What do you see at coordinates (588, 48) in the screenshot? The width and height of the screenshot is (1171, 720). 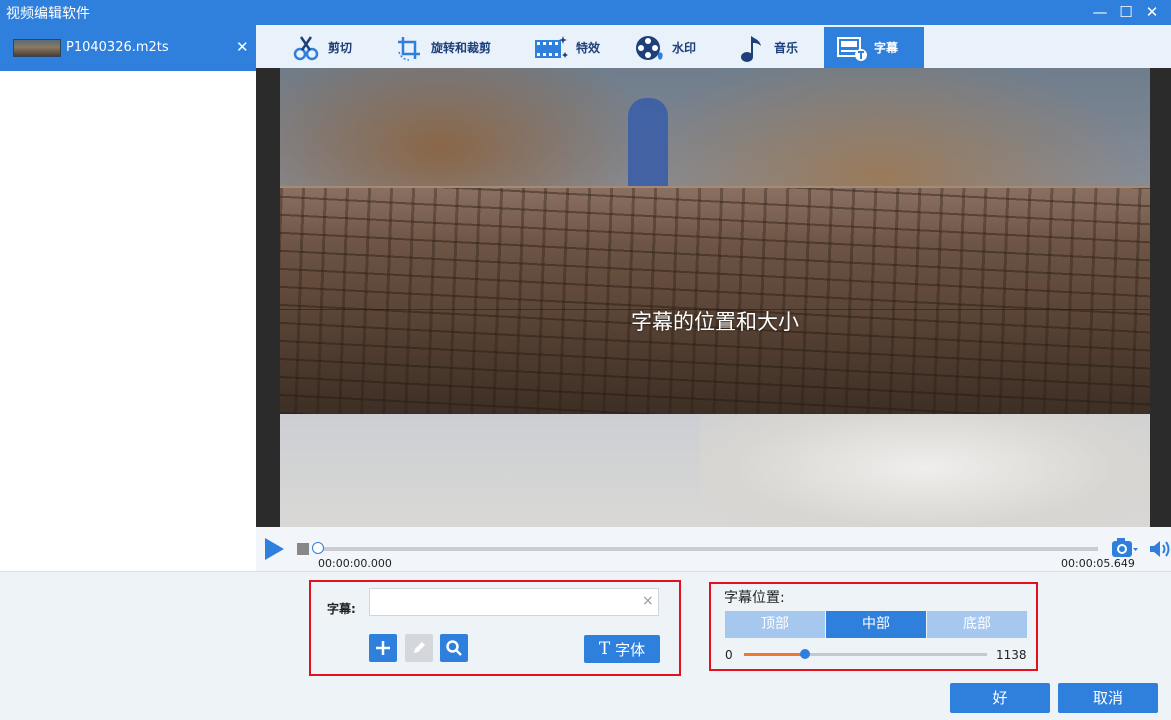 I see `tab-label: 特效` at bounding box center [588, 48].